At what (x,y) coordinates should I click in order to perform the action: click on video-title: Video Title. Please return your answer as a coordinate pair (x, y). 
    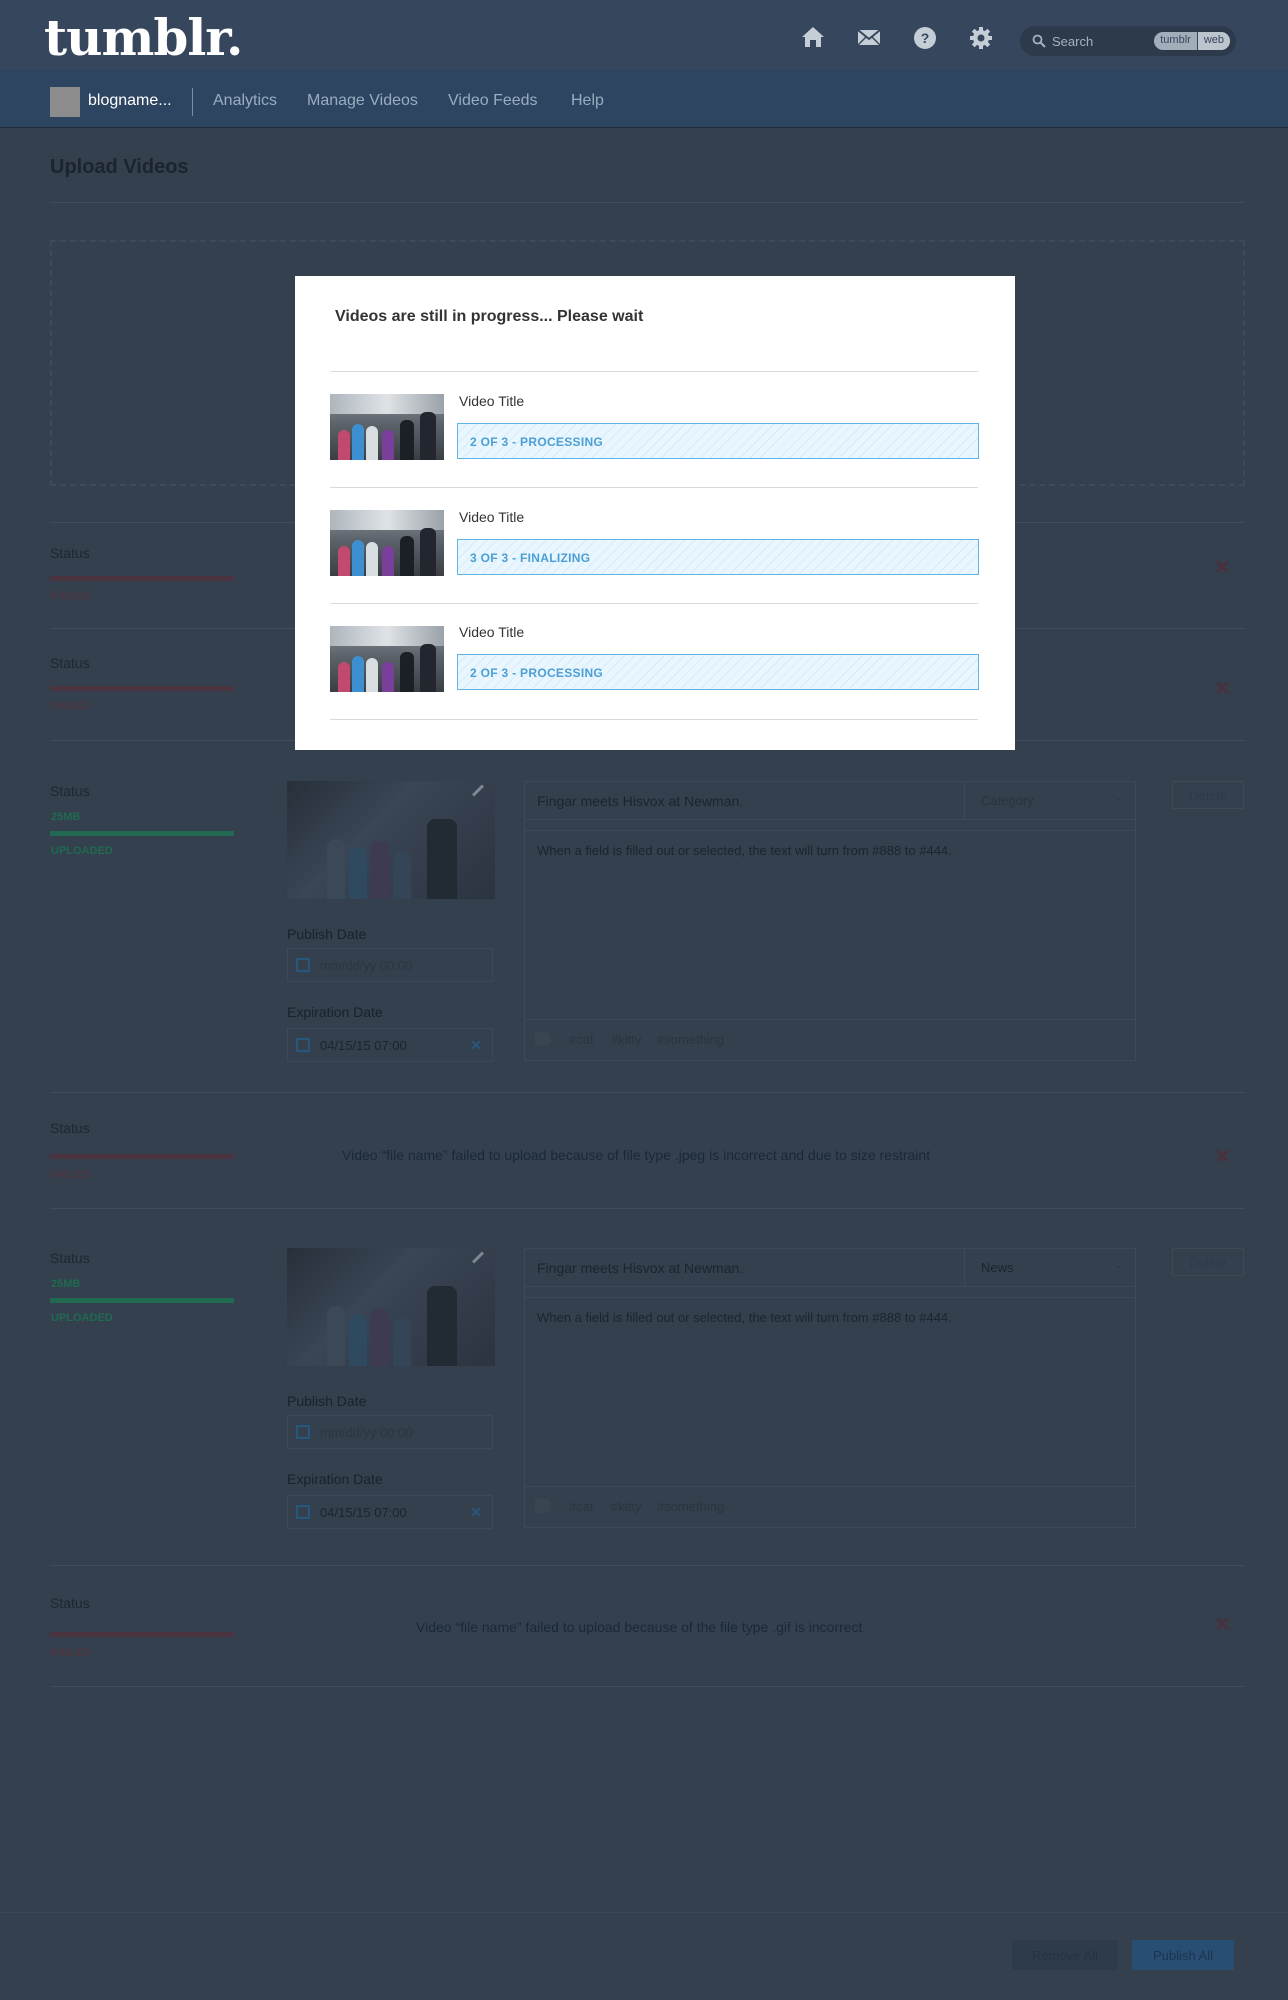
    Looking at the image, I should click on (492, 632).